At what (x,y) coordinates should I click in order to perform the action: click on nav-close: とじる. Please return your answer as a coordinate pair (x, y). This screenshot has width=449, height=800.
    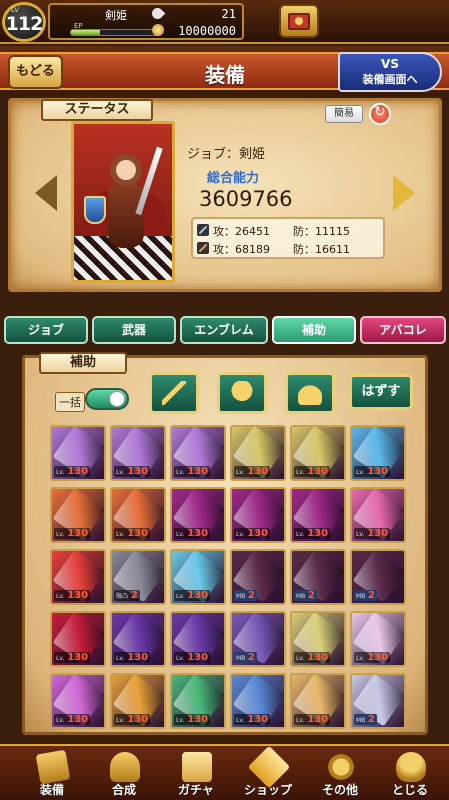
    Looking at the image, I should click on (410, 774).